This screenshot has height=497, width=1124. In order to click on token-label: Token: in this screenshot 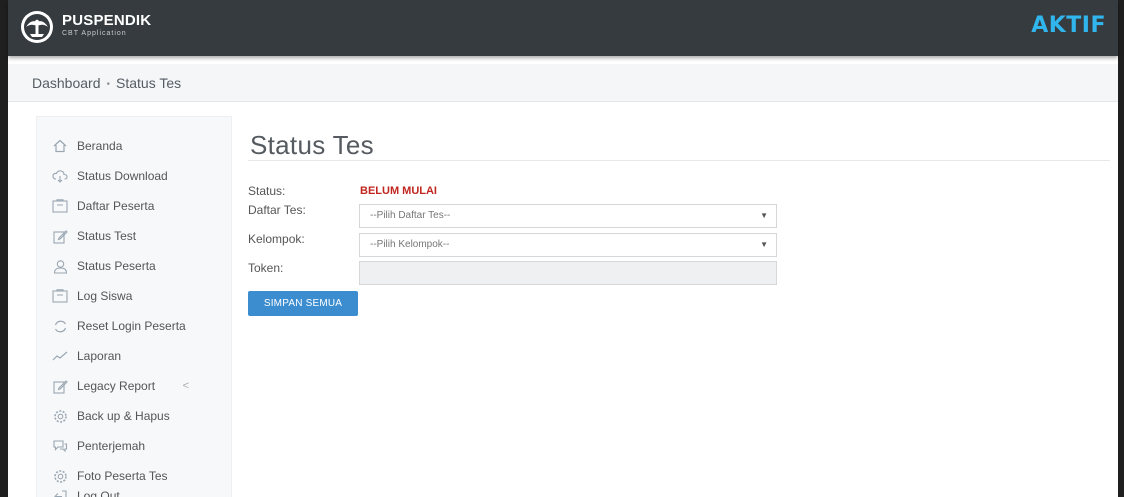, I will do `click(266, 268)`.